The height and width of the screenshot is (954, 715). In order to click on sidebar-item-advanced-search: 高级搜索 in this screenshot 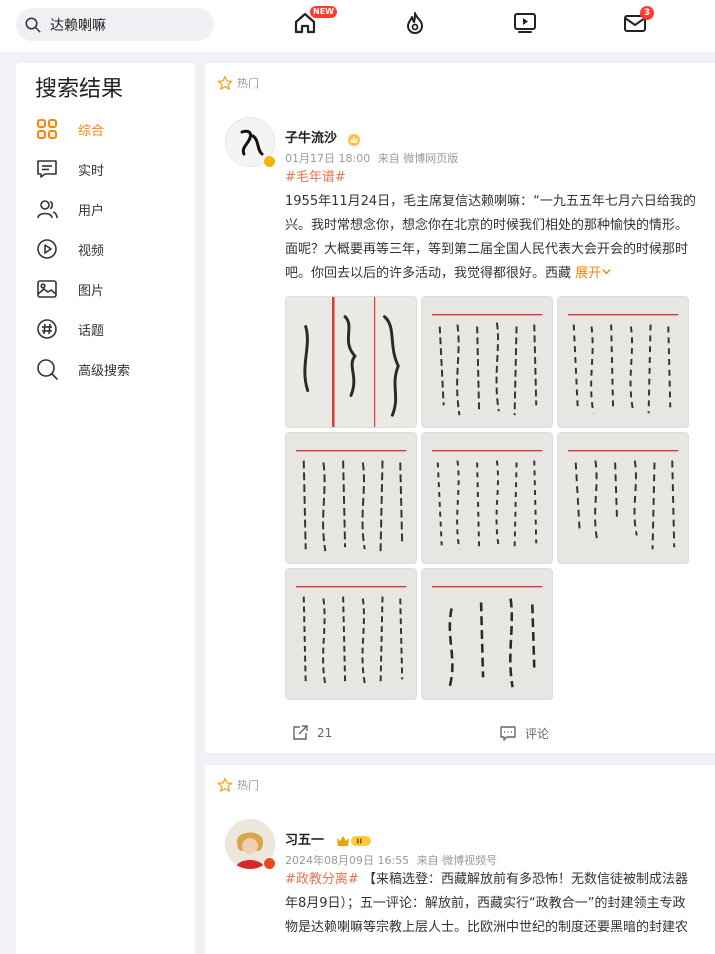, I will do `click(83, 369)`.